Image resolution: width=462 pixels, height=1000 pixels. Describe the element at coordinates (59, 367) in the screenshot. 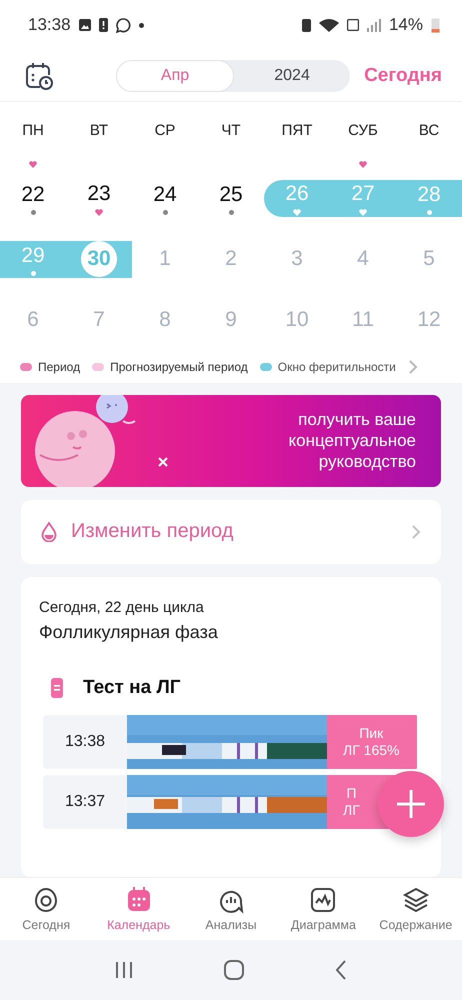

I see `legend-label: Период` at that location.